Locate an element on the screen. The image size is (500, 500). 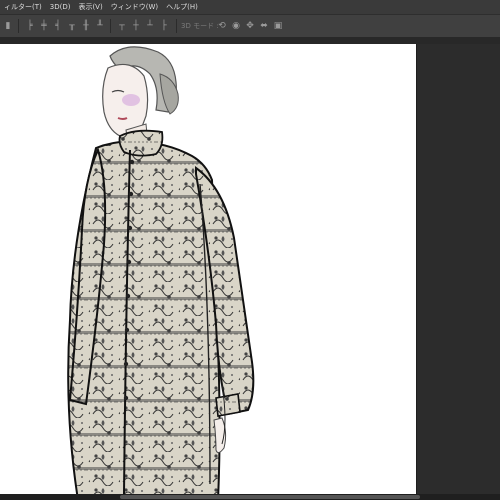
menu-filter: ィルター(T) is located at coordinates (23, 7).